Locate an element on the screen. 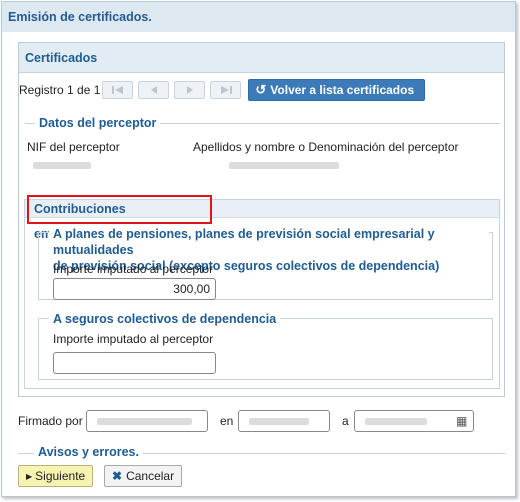  a-label: a is located at coordinates (345, 421).